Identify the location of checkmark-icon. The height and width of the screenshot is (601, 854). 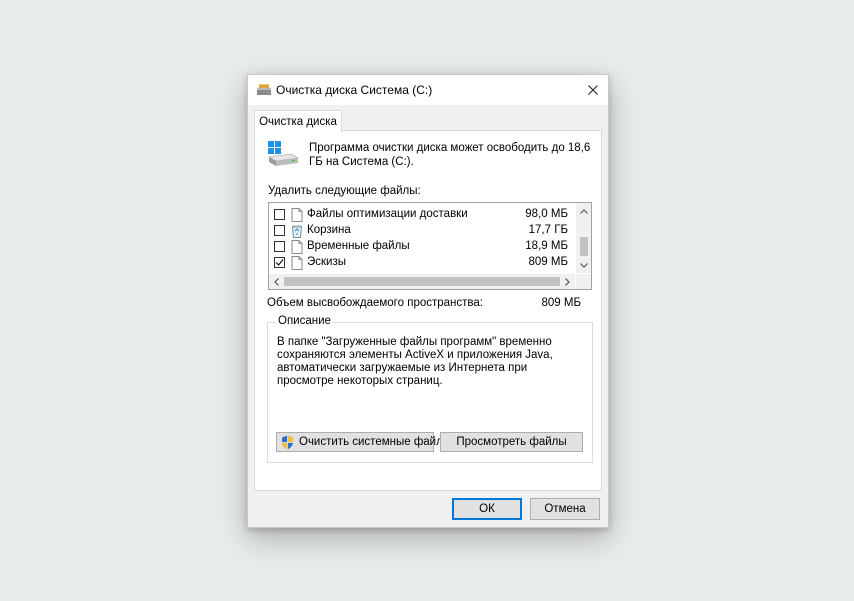
(279, 262).